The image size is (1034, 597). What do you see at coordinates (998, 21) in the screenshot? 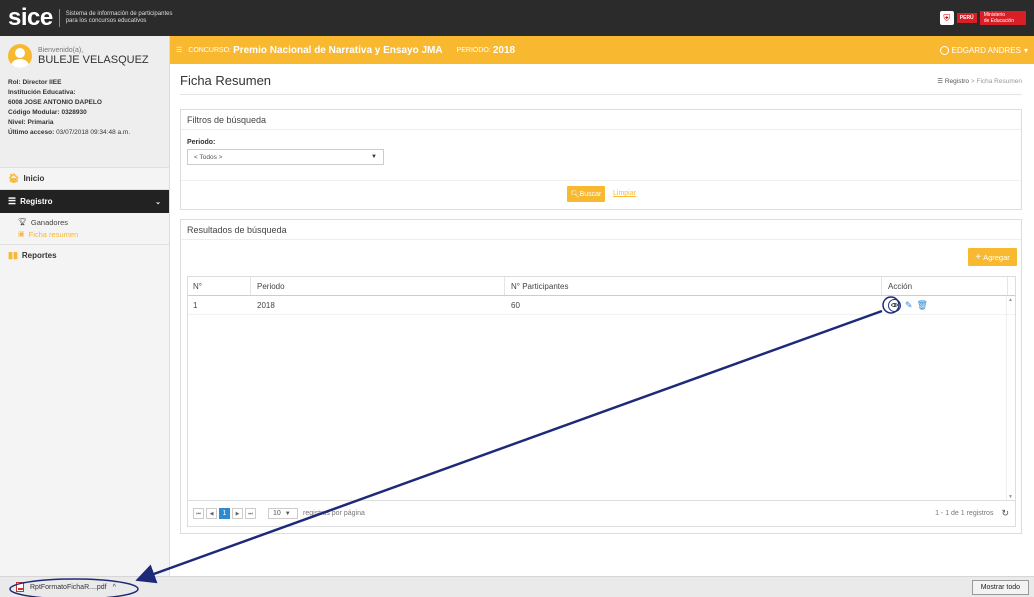
I see `minedu-line2: de Educación` at bounding box center [998, 21].